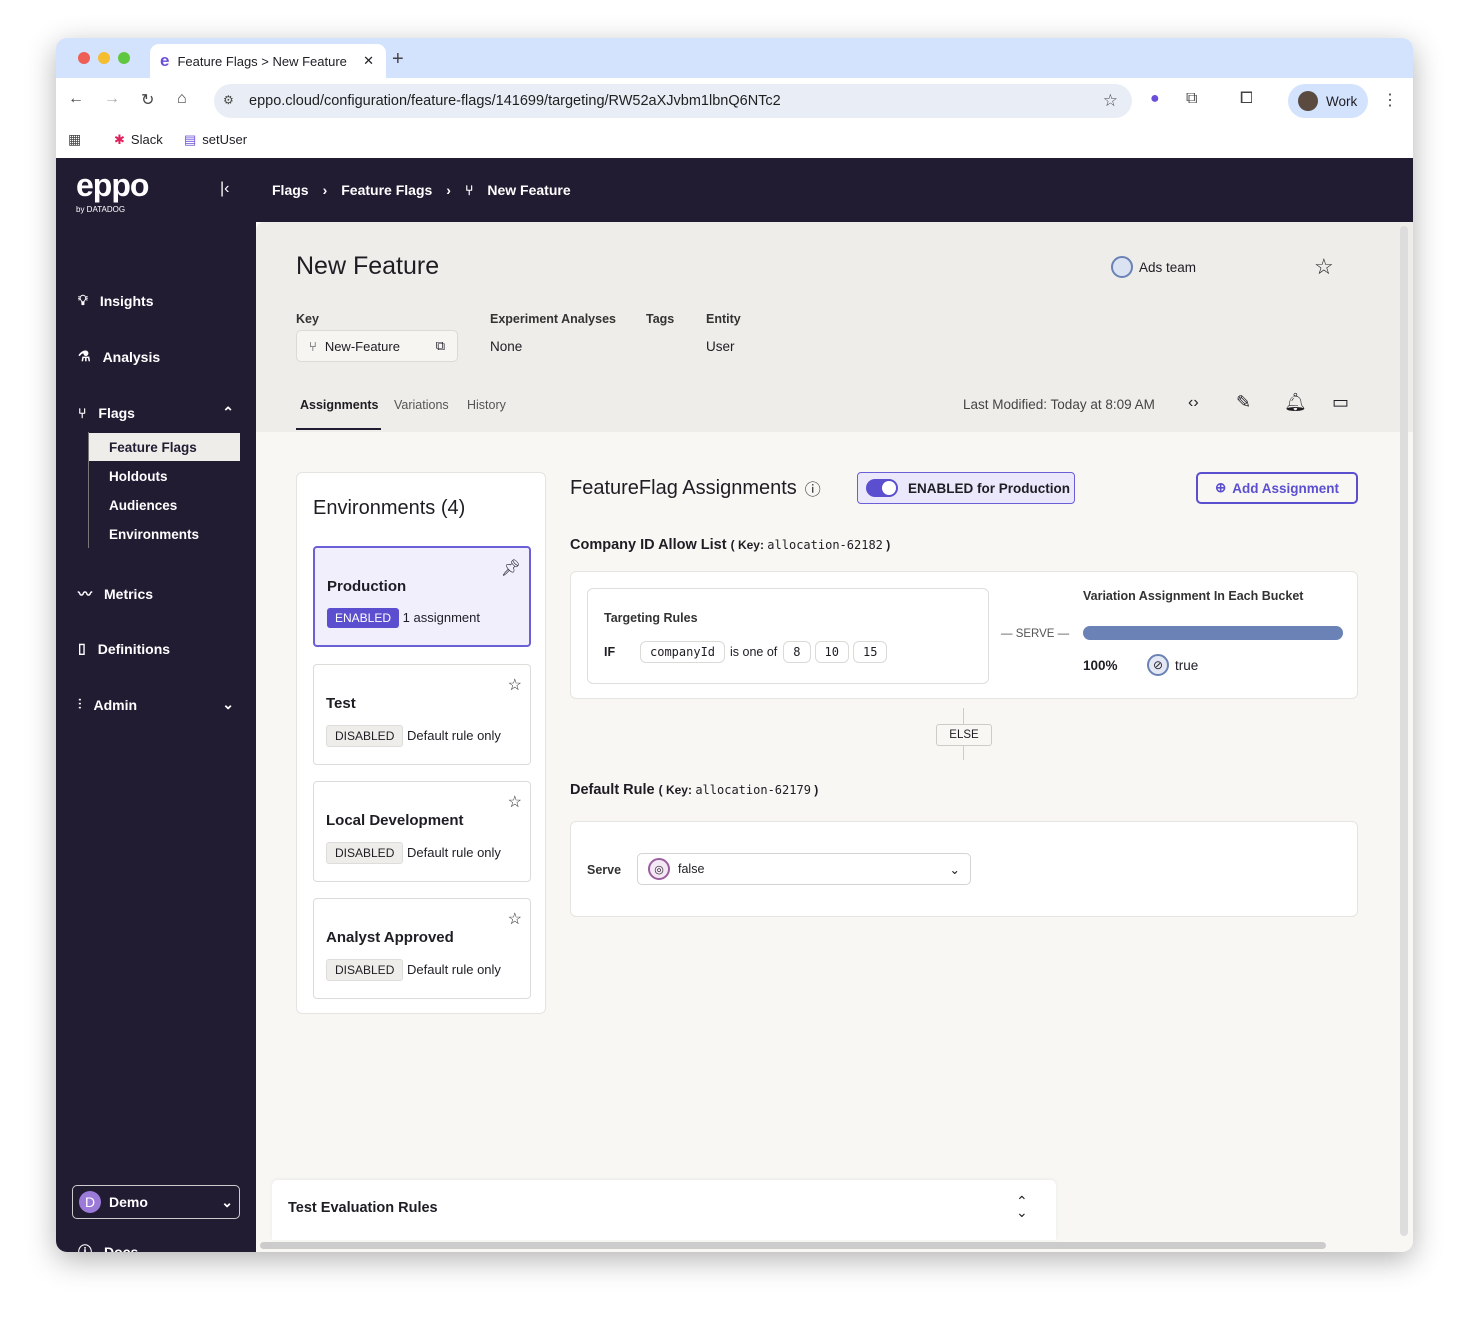 Image resolution: width=1469 pixels, height=1327 pixels. I want to click on expand-collapse-icon: ⌃ ⌄, so click(1022, 1206).